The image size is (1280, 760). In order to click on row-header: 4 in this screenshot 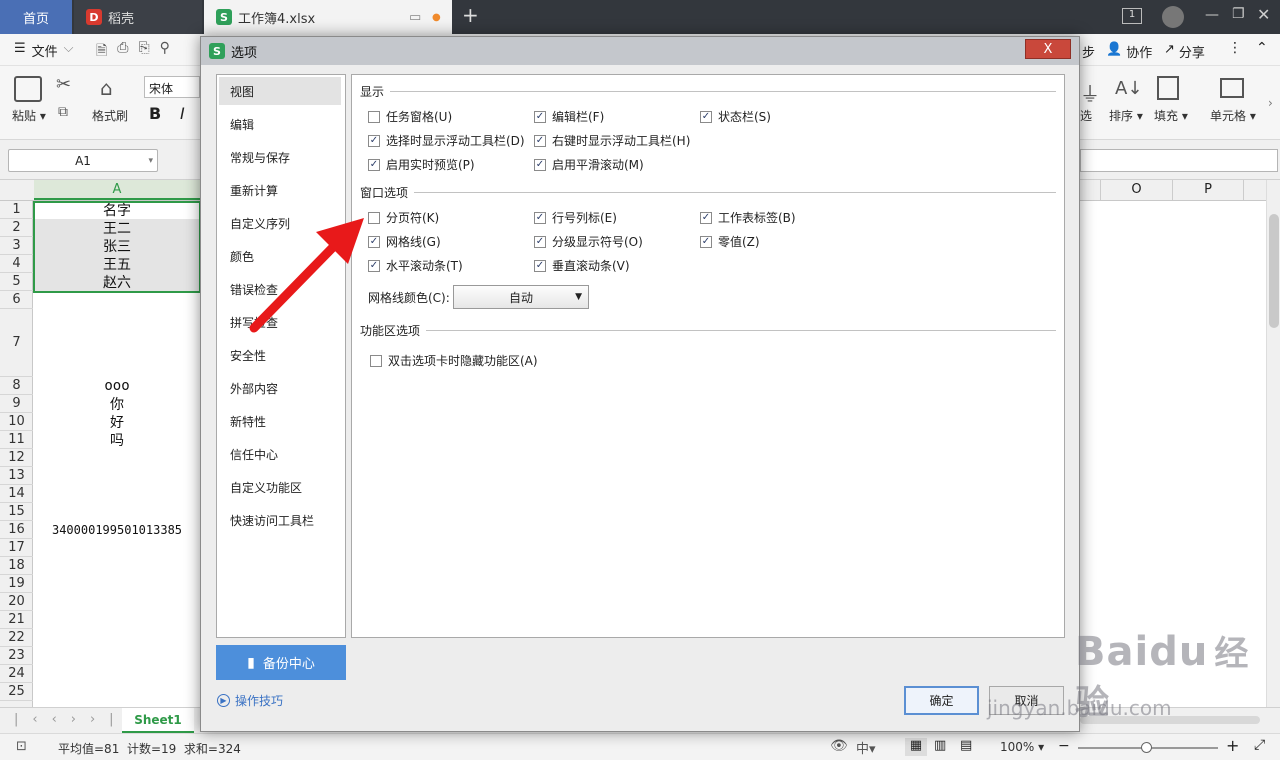, I will do `click(16, 264)`.